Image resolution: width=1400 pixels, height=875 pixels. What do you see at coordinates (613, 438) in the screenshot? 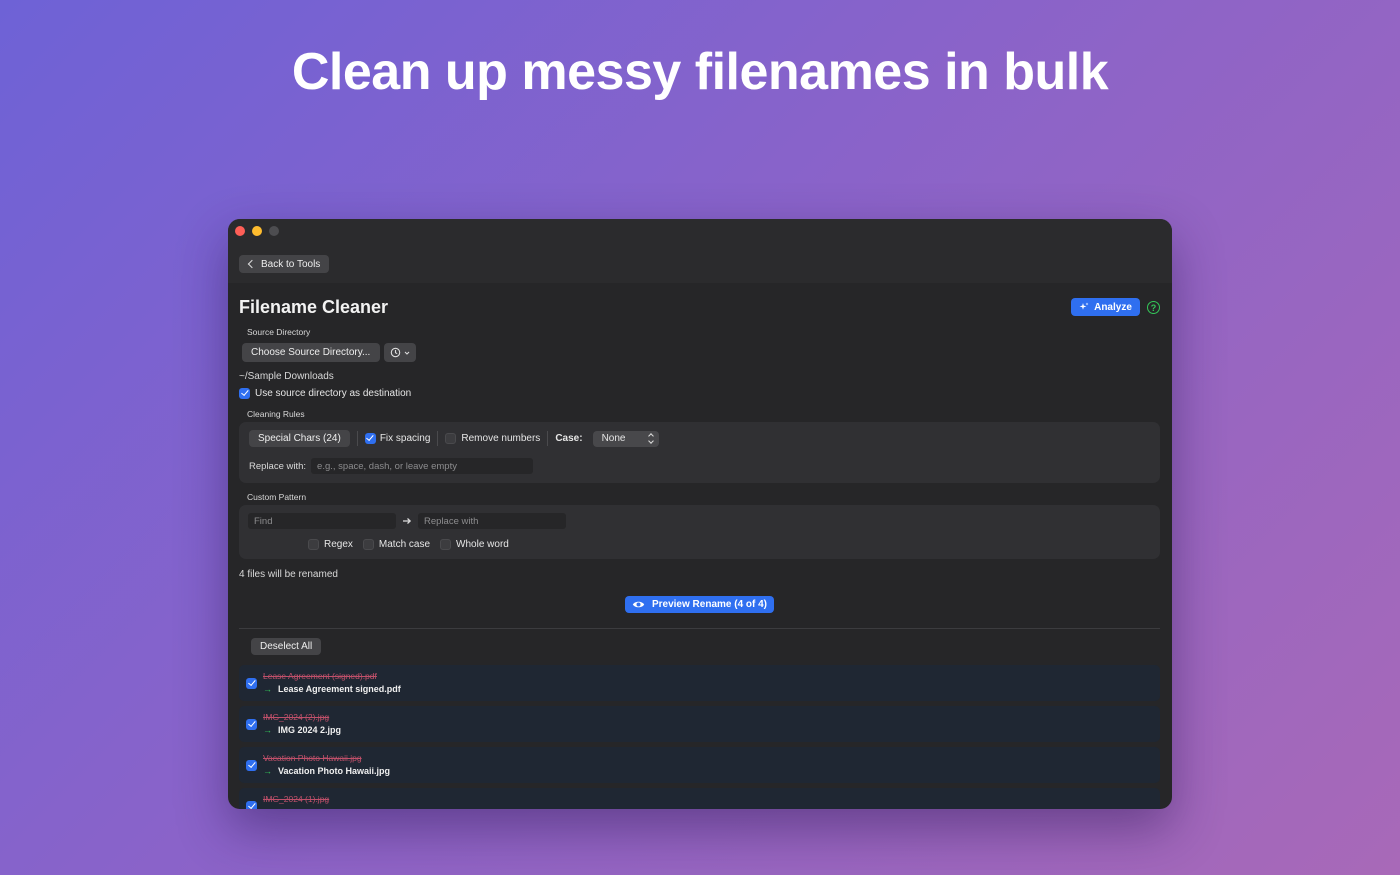
I see `case-select-value: None` at bounding box center [613, 438].